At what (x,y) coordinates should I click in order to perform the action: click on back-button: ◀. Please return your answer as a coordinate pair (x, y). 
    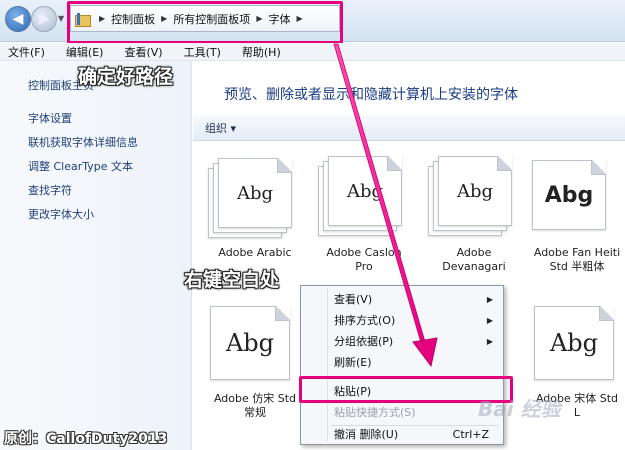
    Looking at the image, I should click on (18, 19).